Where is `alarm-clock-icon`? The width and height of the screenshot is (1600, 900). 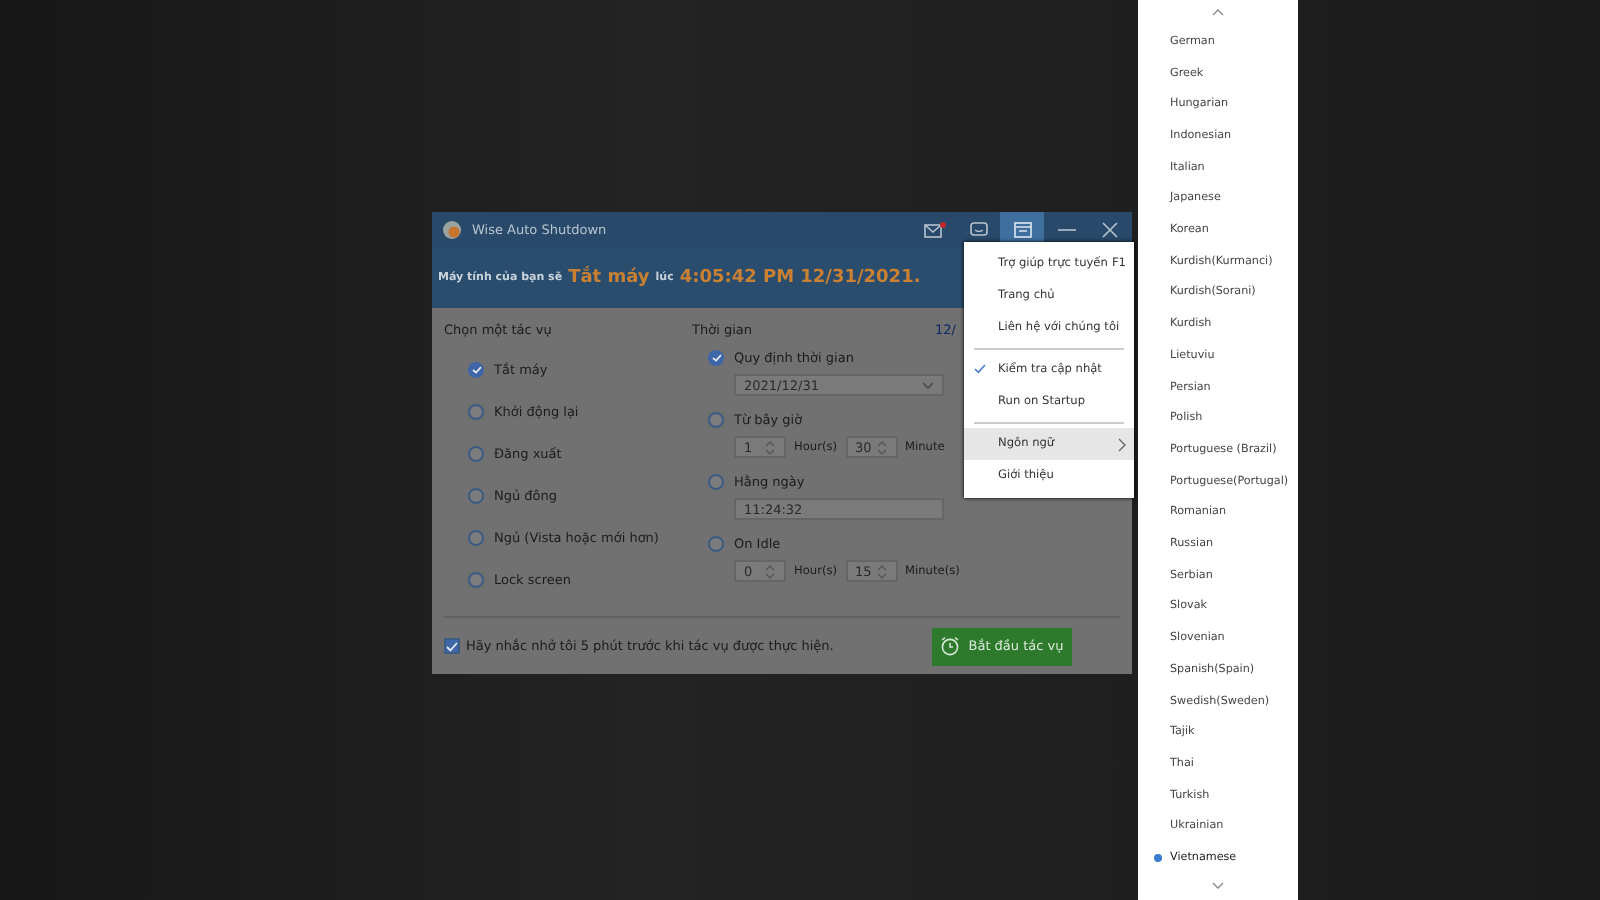 alarm-clock-icon is located at coordinates (950, 646).